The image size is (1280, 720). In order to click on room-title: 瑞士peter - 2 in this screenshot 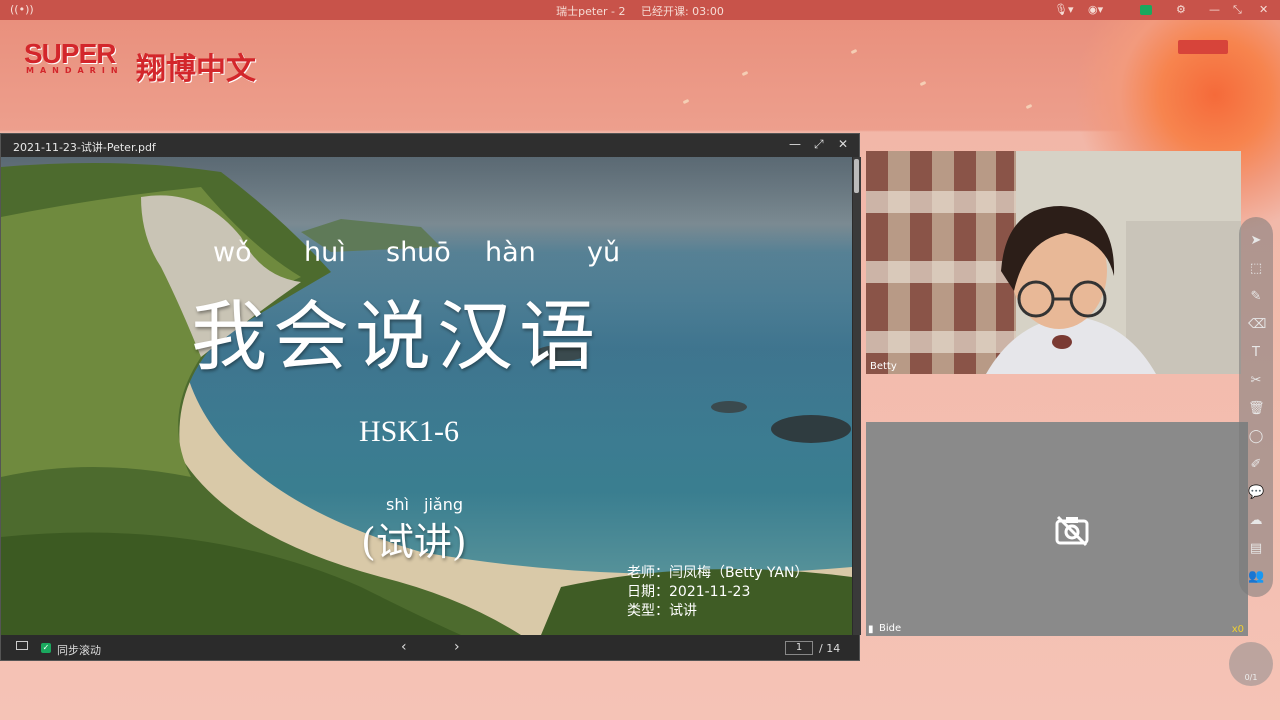, I will do `click(591, 11)`.